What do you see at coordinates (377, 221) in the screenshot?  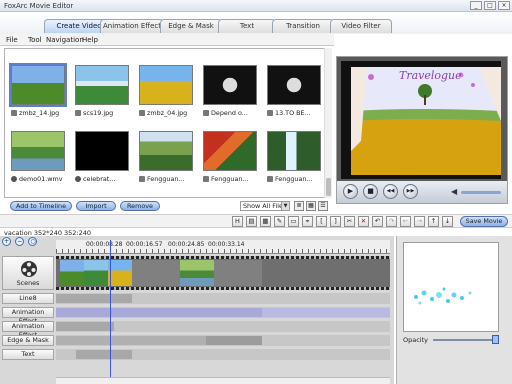 I see `undo-icon: ↶` at bounding box center [377, 221].